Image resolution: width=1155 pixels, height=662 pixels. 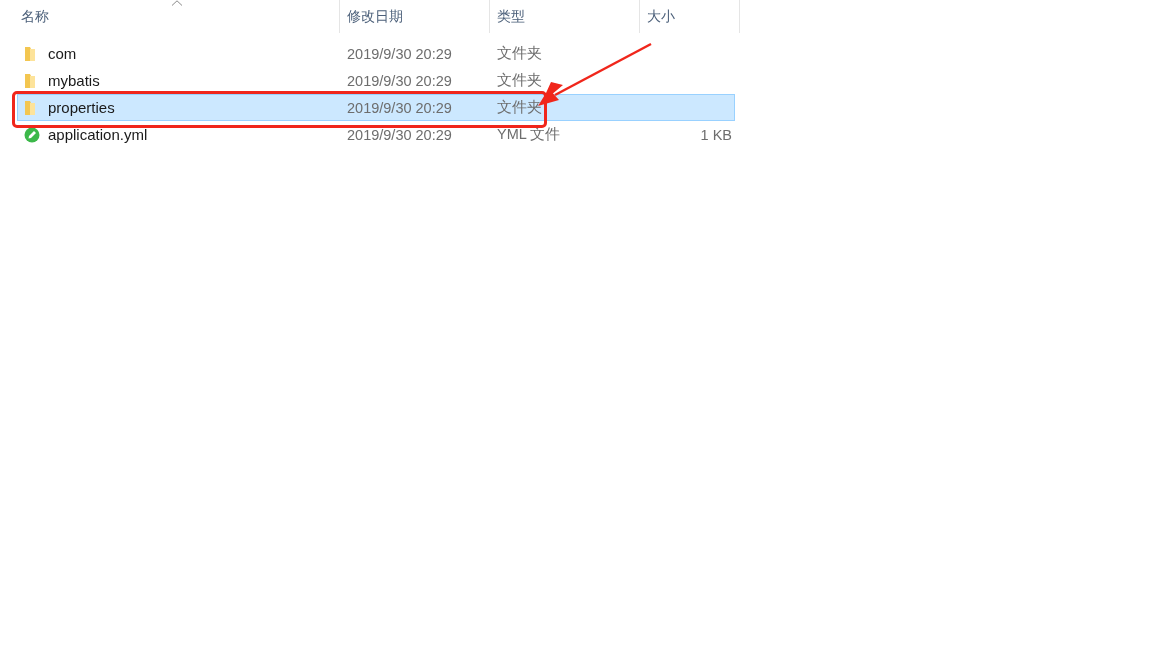 I want to click on file-row: mybatis 2019/9/30 20:29 文件夹, so click(x=376, y=80).